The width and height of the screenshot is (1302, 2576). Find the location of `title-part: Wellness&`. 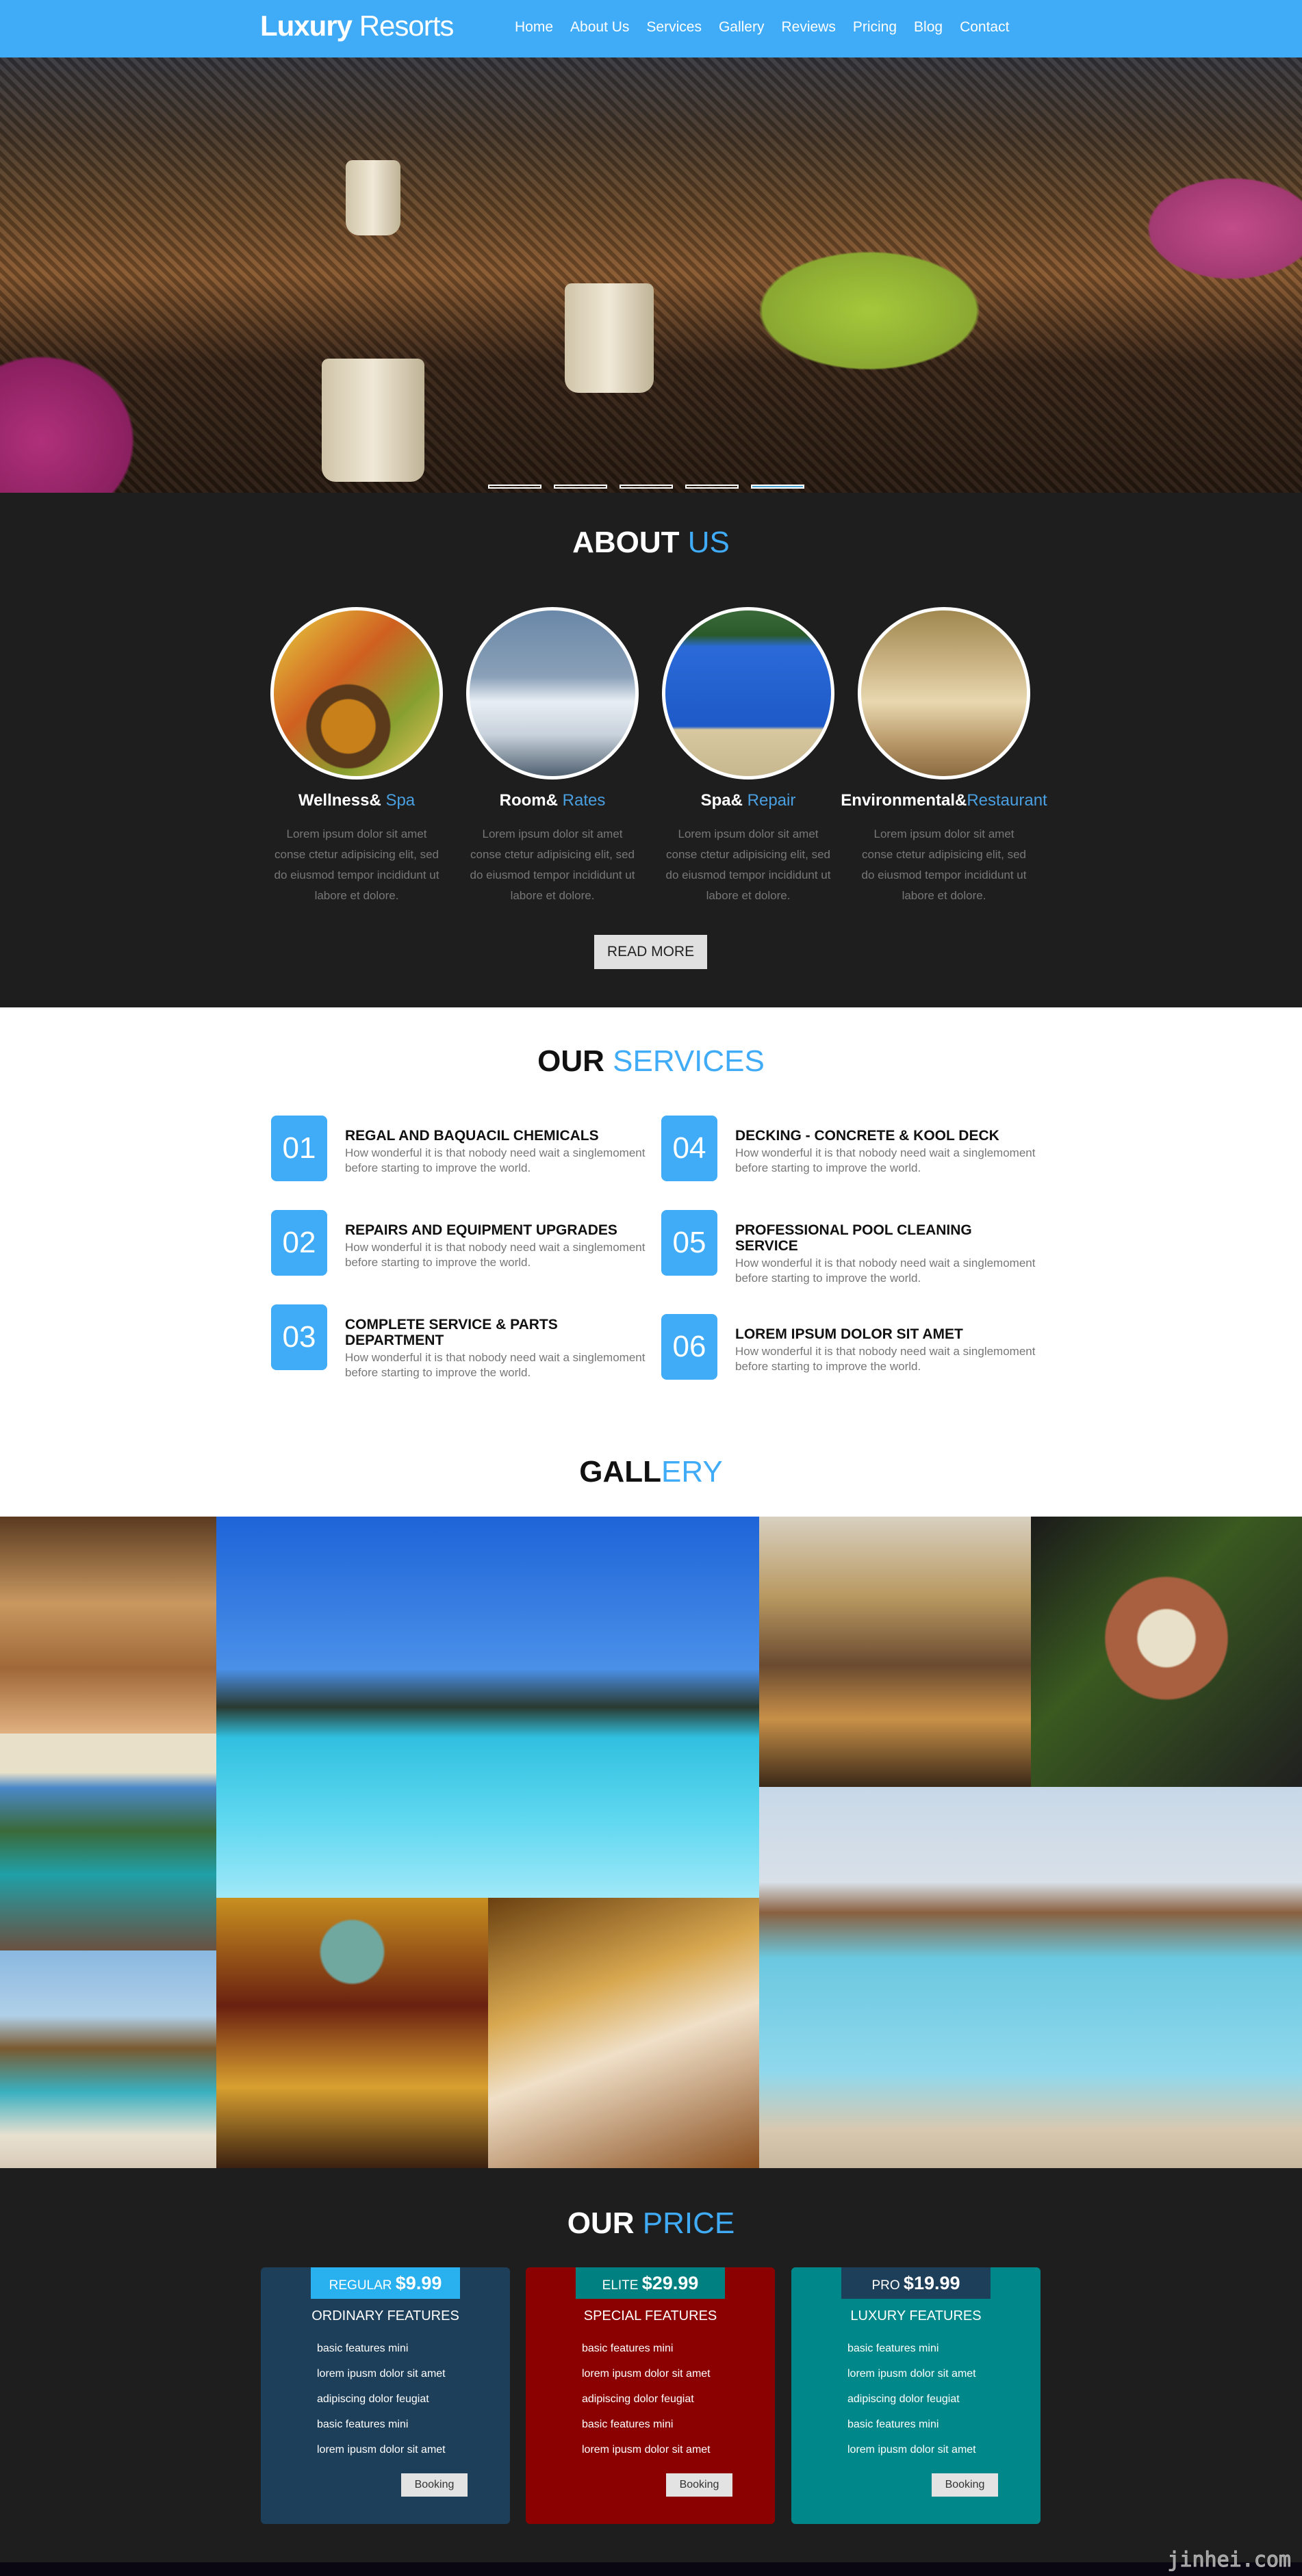

title-part: Wellness& is located at coordinates (342, 800).